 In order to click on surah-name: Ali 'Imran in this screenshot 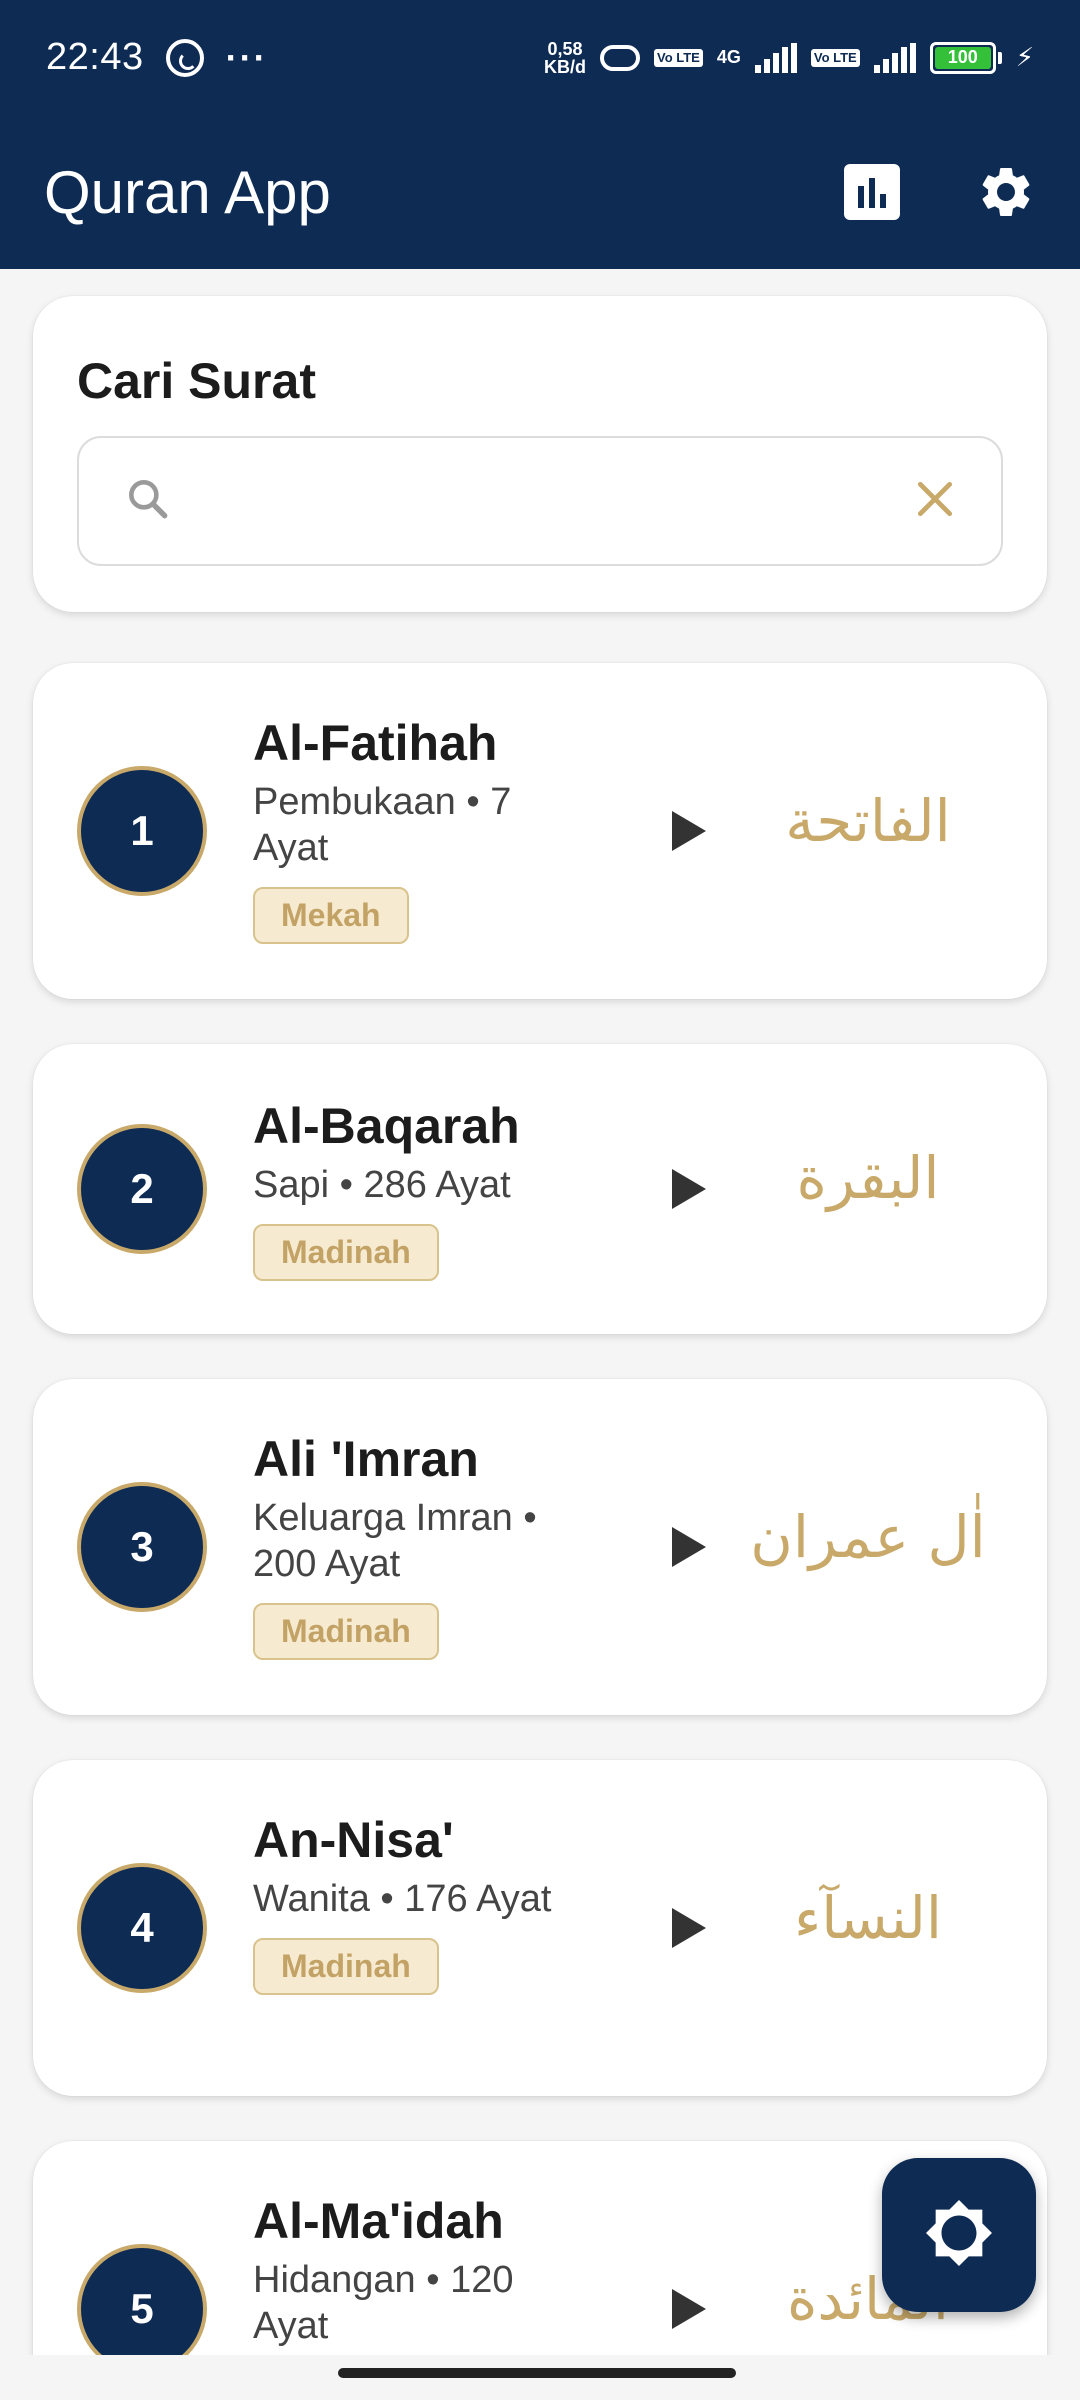, I will do `click(366, 1459)`.